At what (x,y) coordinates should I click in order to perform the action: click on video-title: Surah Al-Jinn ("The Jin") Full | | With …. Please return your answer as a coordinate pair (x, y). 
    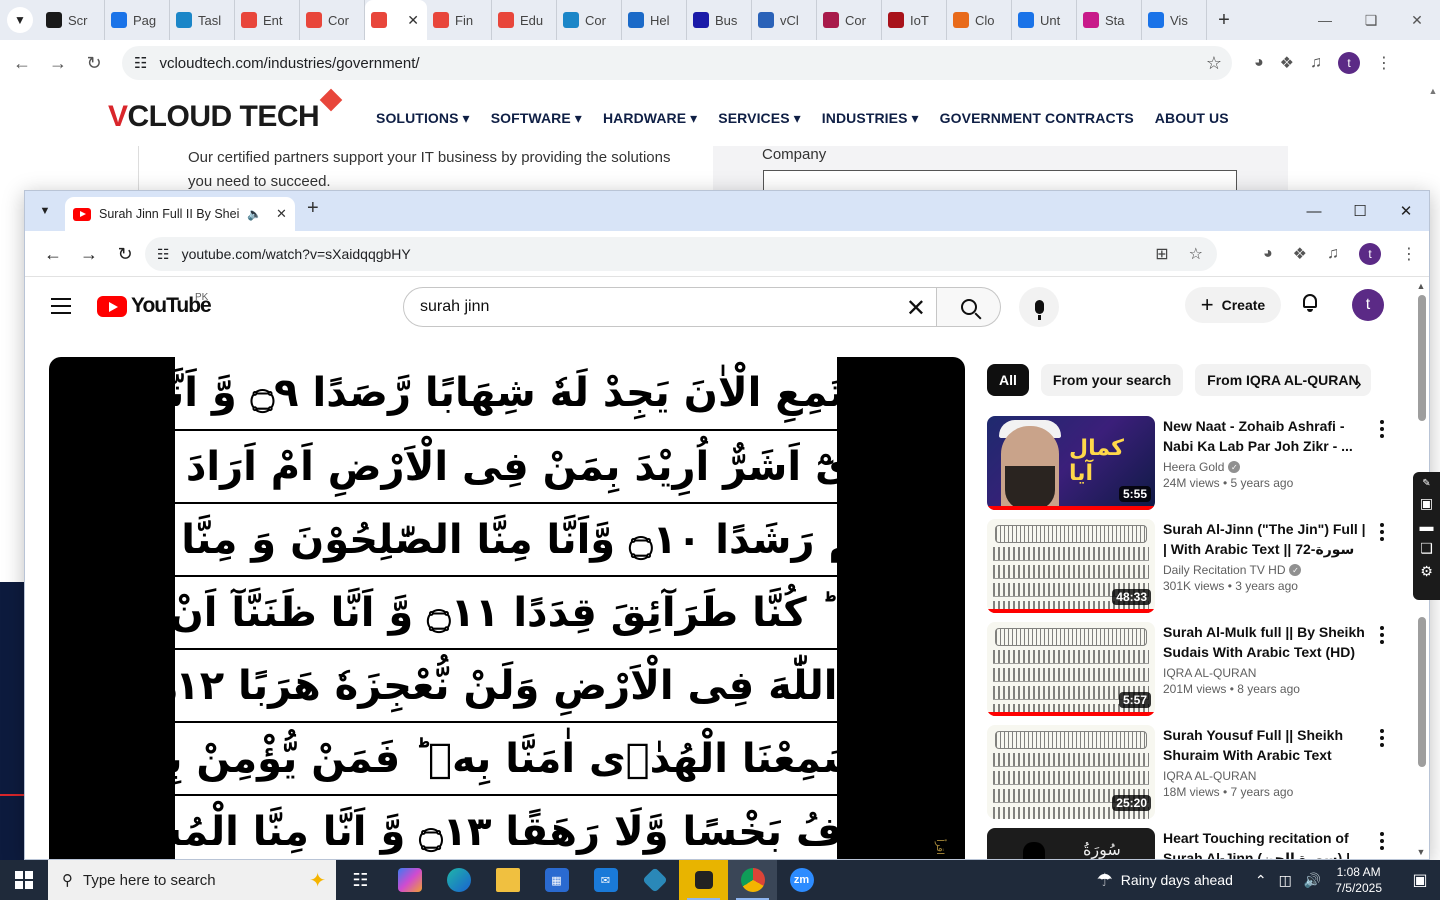
    Looking at the image, I should click on (1265, 539).